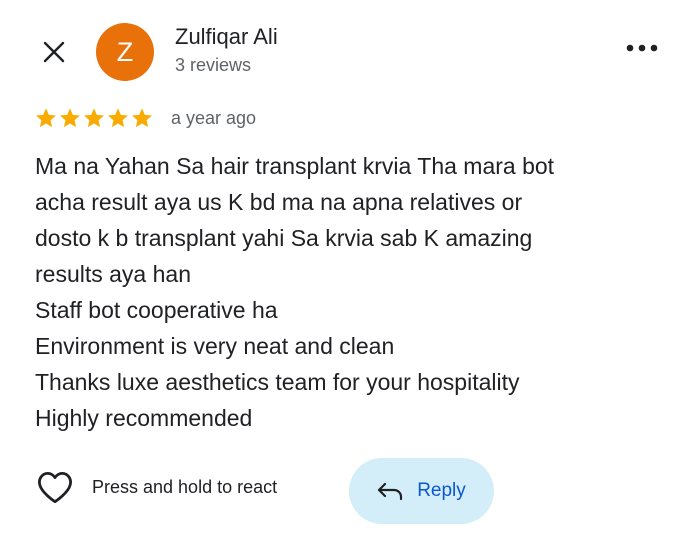 Image resolution: width=698 pixels, height=556 pixels. I want to click on react-button: Press and hold to react, so click(156, 487).